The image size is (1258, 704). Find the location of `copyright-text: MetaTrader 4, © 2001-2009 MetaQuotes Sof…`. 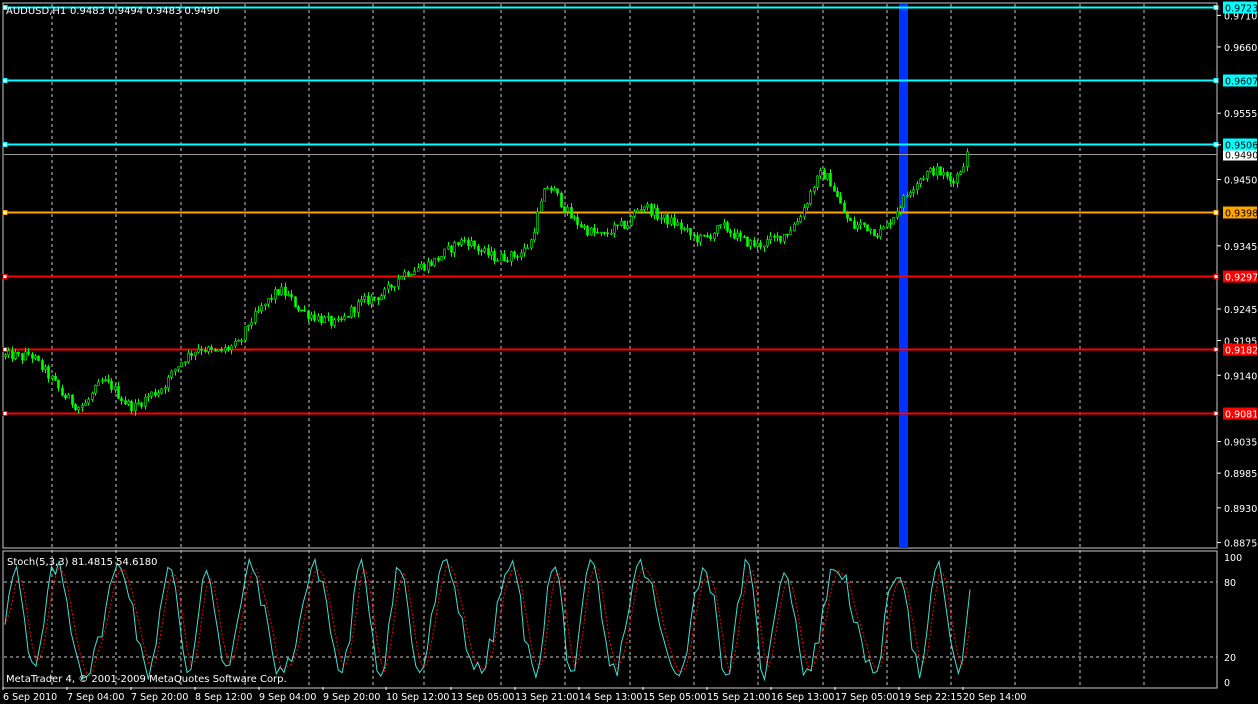

copyright-text: MetaTrader 4, © 2001-2009 MetaQuotes Sof… is located at coordinates (146, 679).